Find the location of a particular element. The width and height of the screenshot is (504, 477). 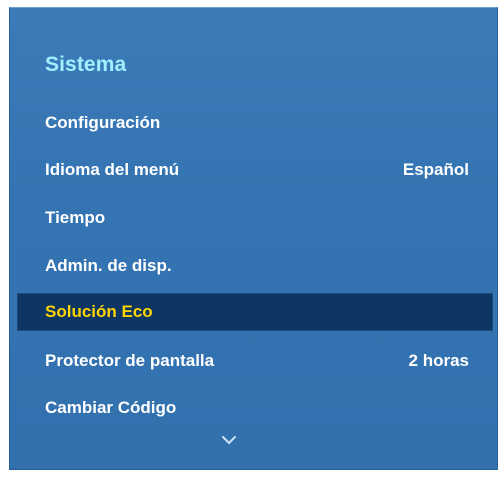

menu-item-protector: Protector de pantalla 2 horas is located at coordinates (253, 361).